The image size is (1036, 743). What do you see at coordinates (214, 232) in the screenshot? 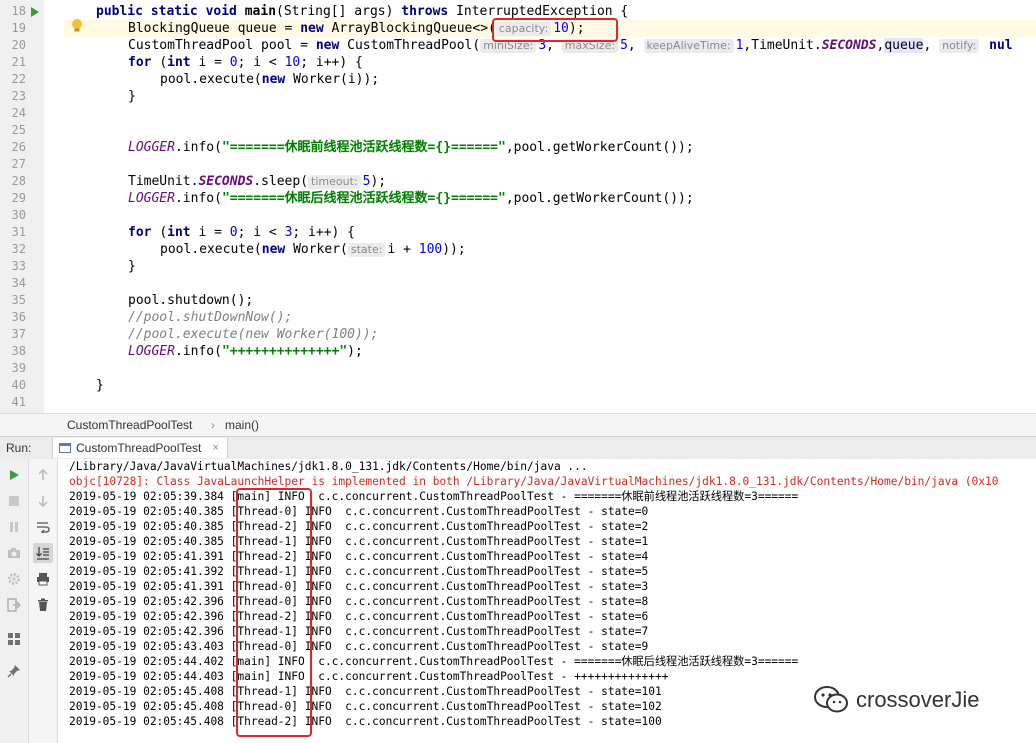
I see `code-token: i =` at bounding box center [214, 232].